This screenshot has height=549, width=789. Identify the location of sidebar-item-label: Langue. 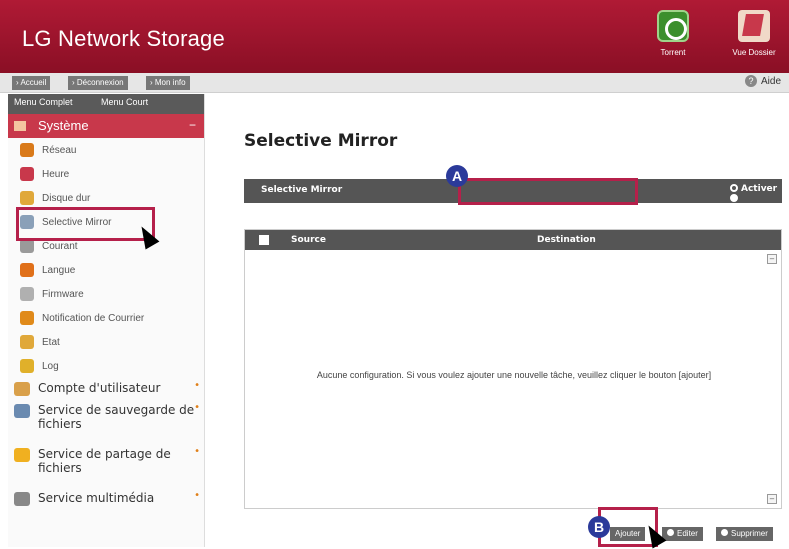
(59, 270).